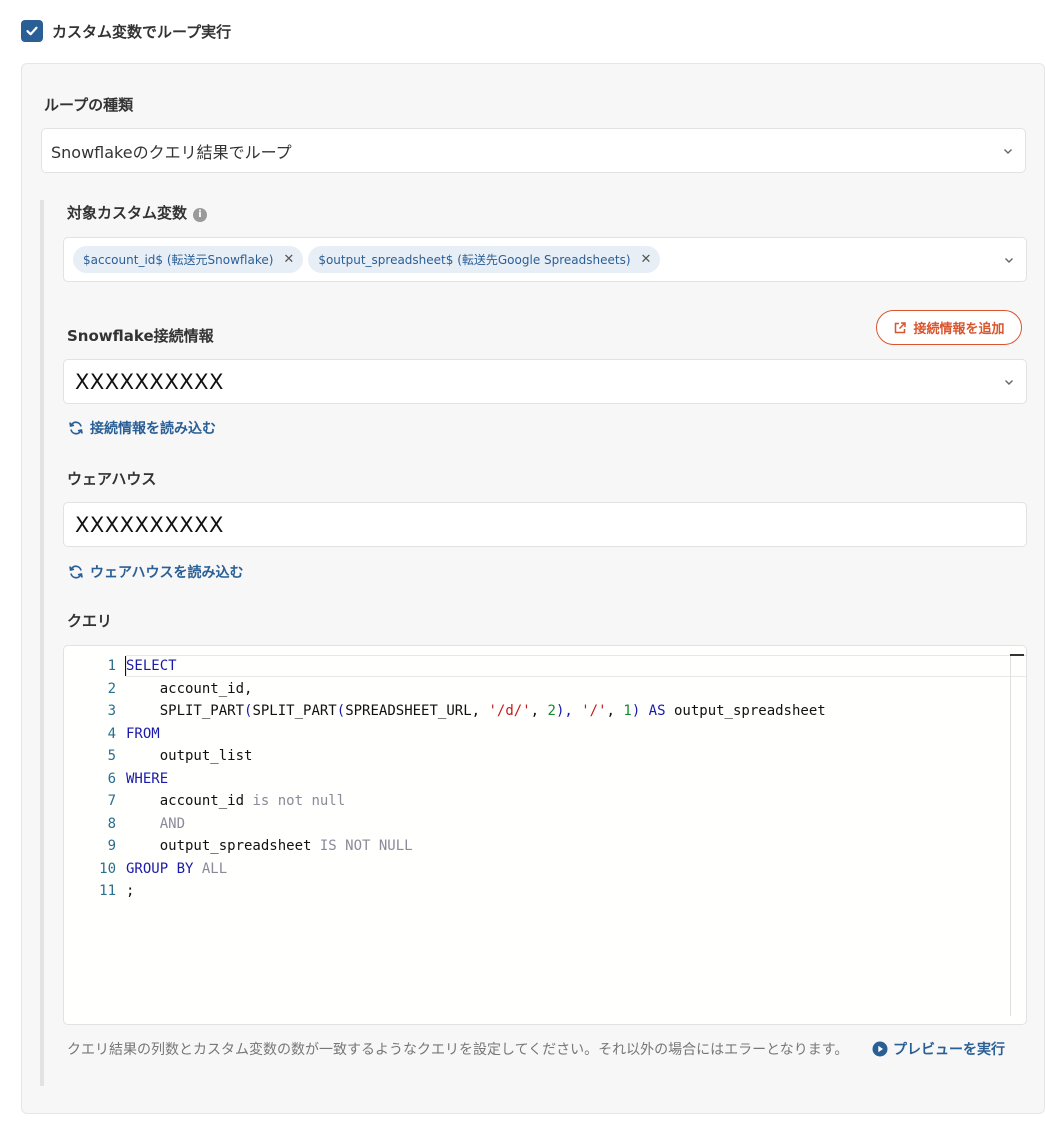  I want to click on loop-checkbox-row: カスタム変数でループ実行, so click(126, 31).